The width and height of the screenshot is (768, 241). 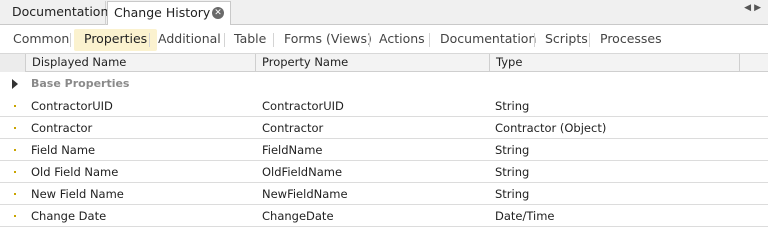 What do you see at coordinates (328, 40) in the screenshot?
I see `tab-forms-views: Forms (Views)` at bounding box center [328, 40].